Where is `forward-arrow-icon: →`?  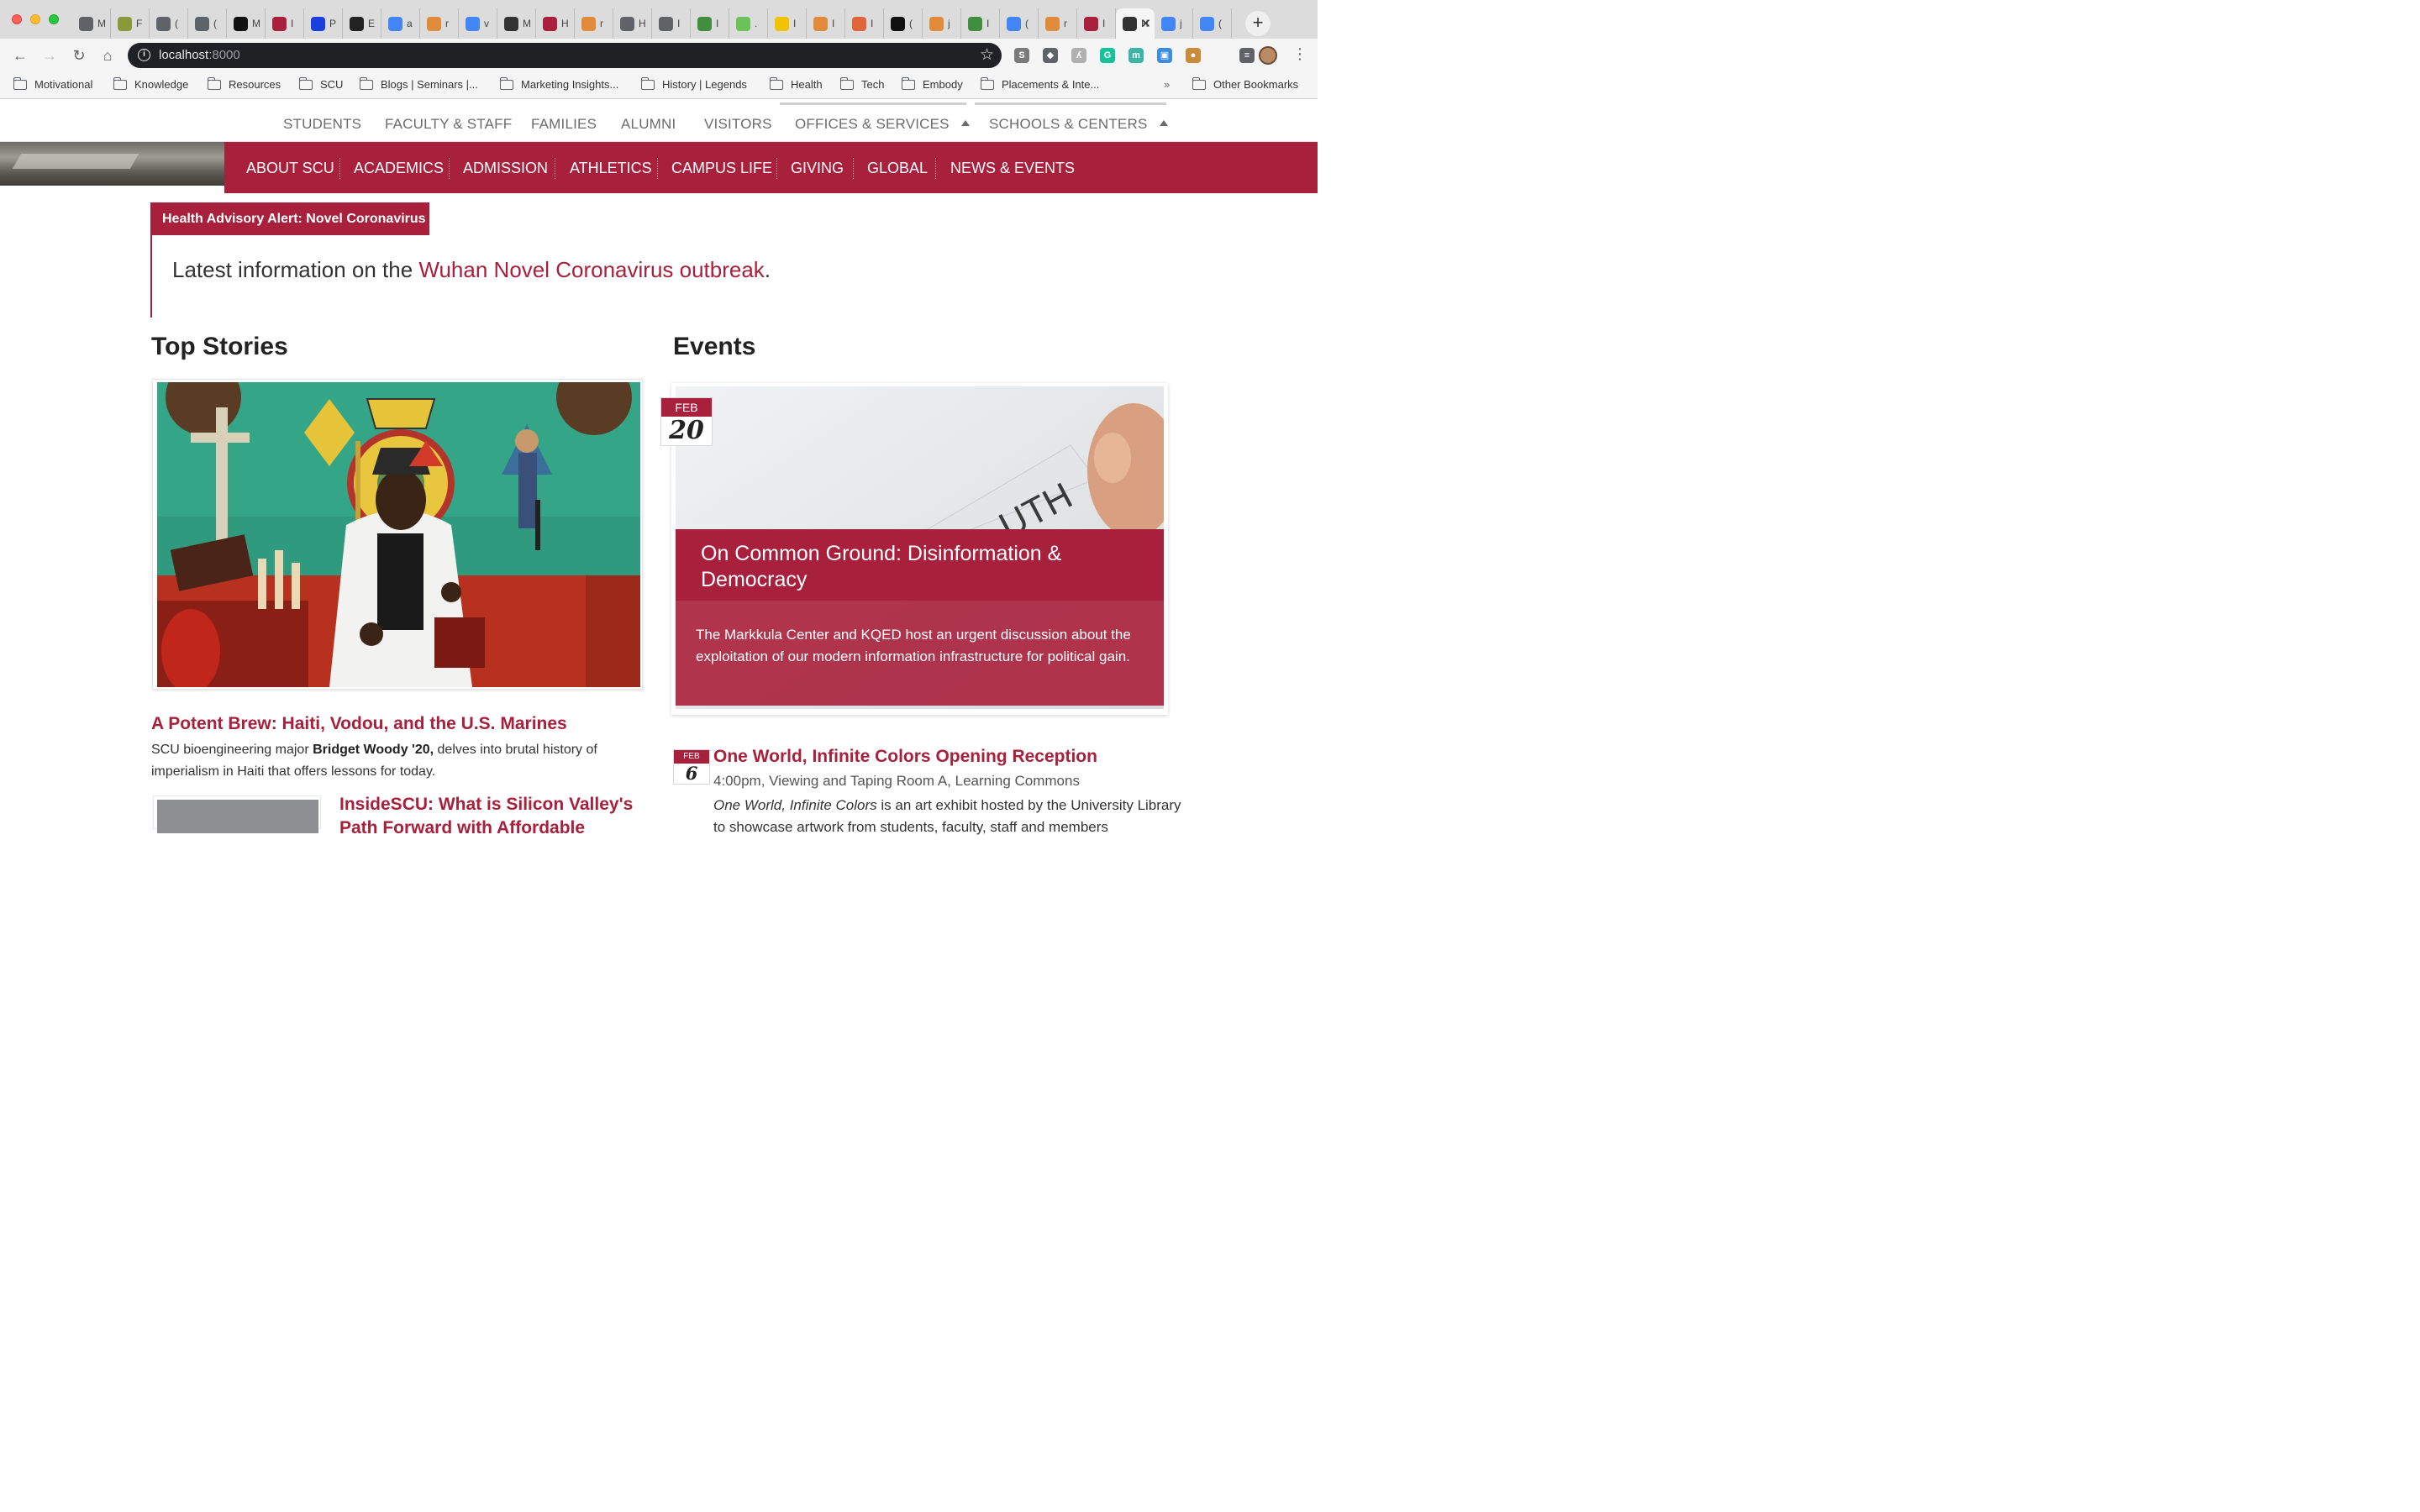 forward-arrow-icon: → is located at coordinates (50, 55).